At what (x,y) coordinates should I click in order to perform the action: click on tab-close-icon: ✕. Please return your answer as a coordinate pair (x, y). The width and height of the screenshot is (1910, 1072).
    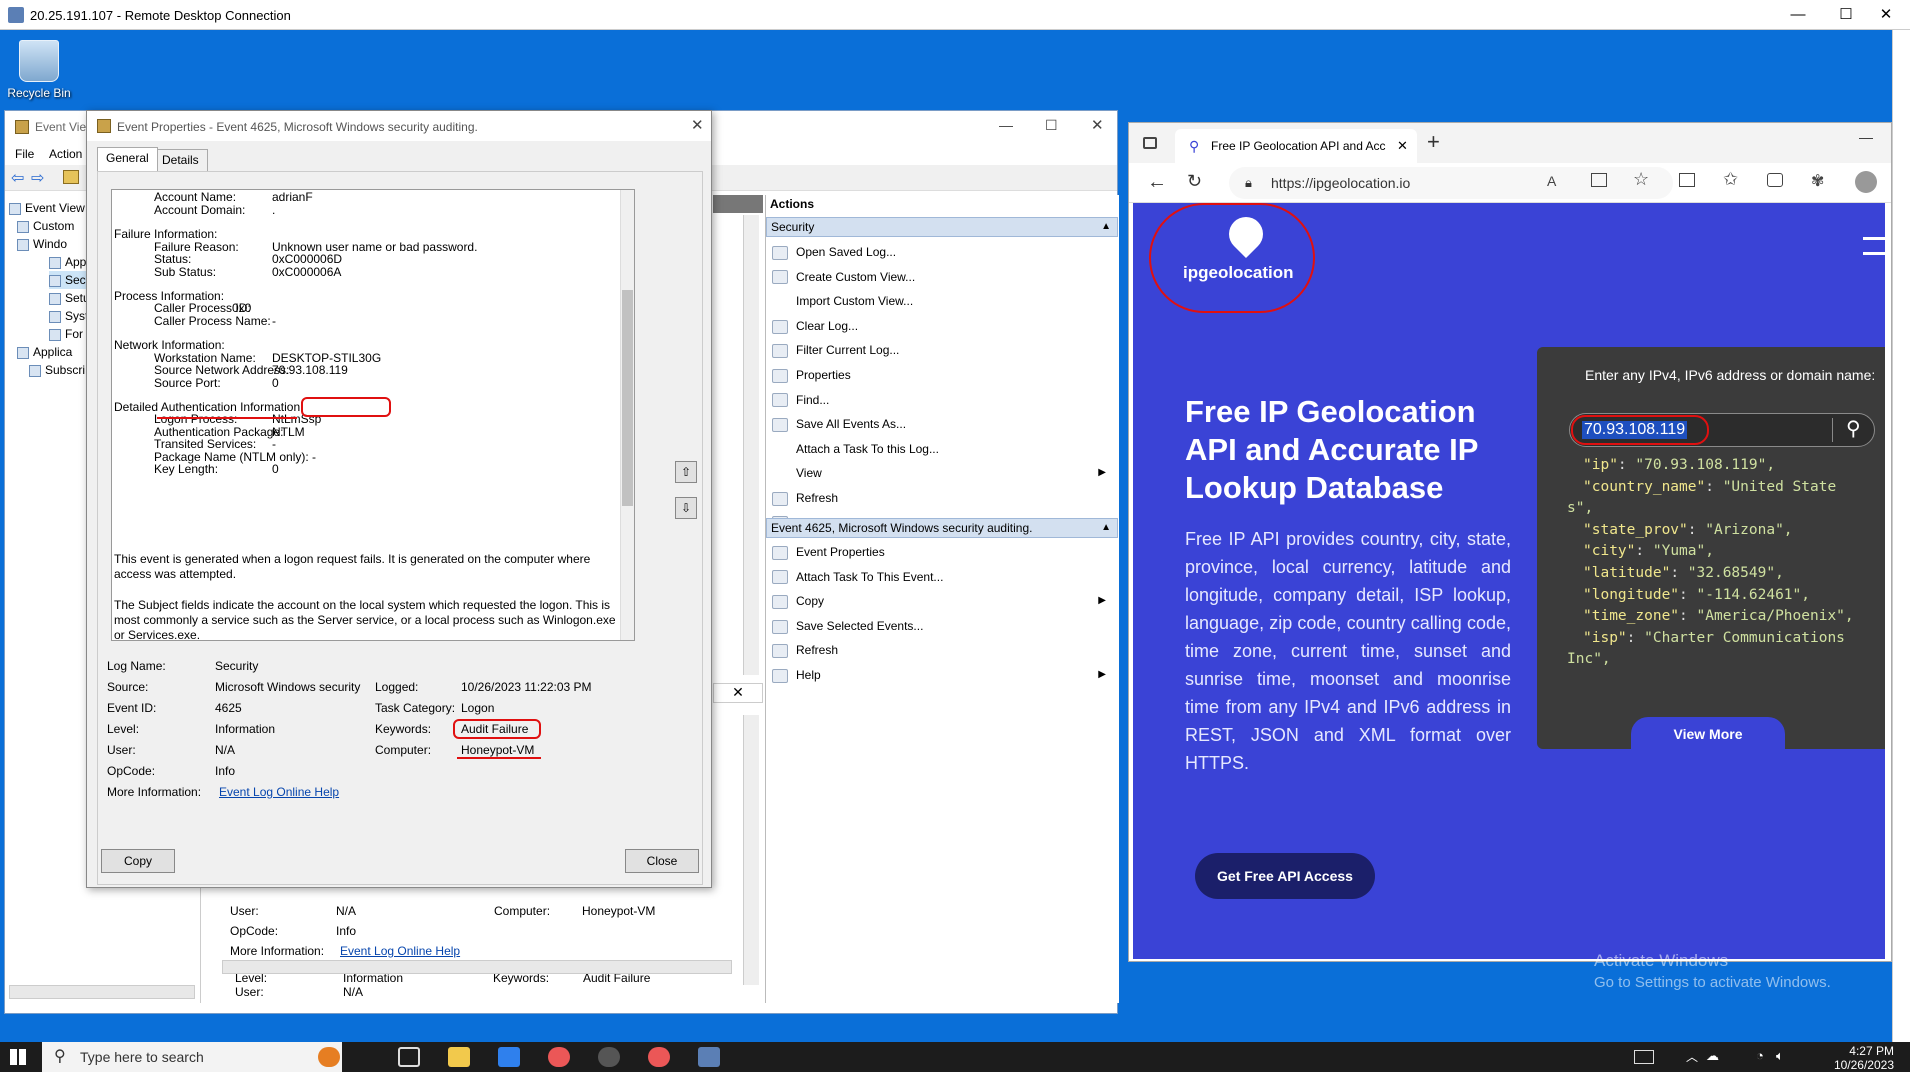
    Looking at the image, I should click on (1402, 146).